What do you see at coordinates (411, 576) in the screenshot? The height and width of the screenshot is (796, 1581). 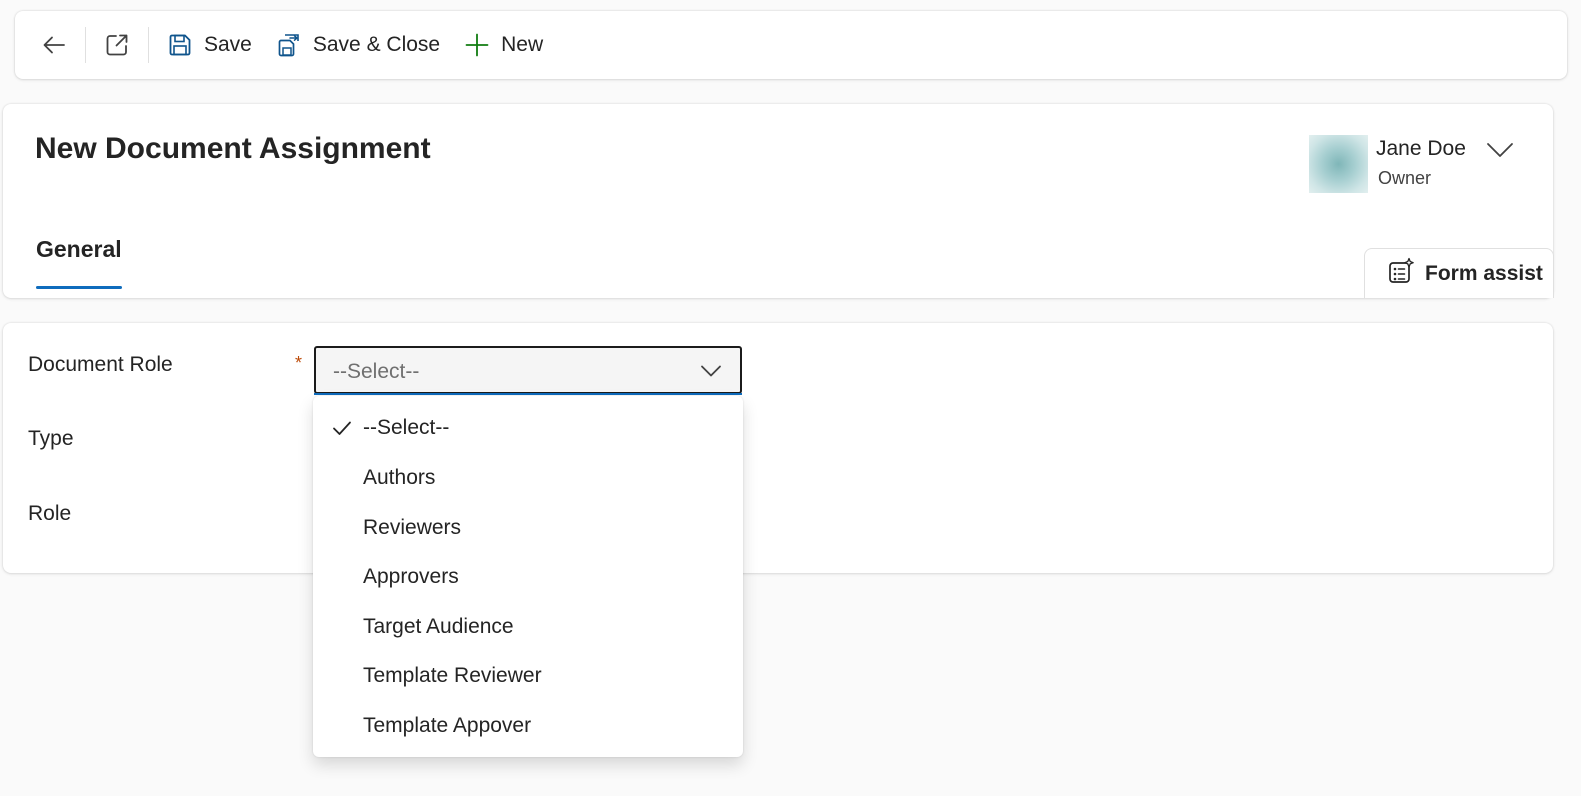 I see `dropdown-option-label: Approvers` at bounding box center [411, 576].